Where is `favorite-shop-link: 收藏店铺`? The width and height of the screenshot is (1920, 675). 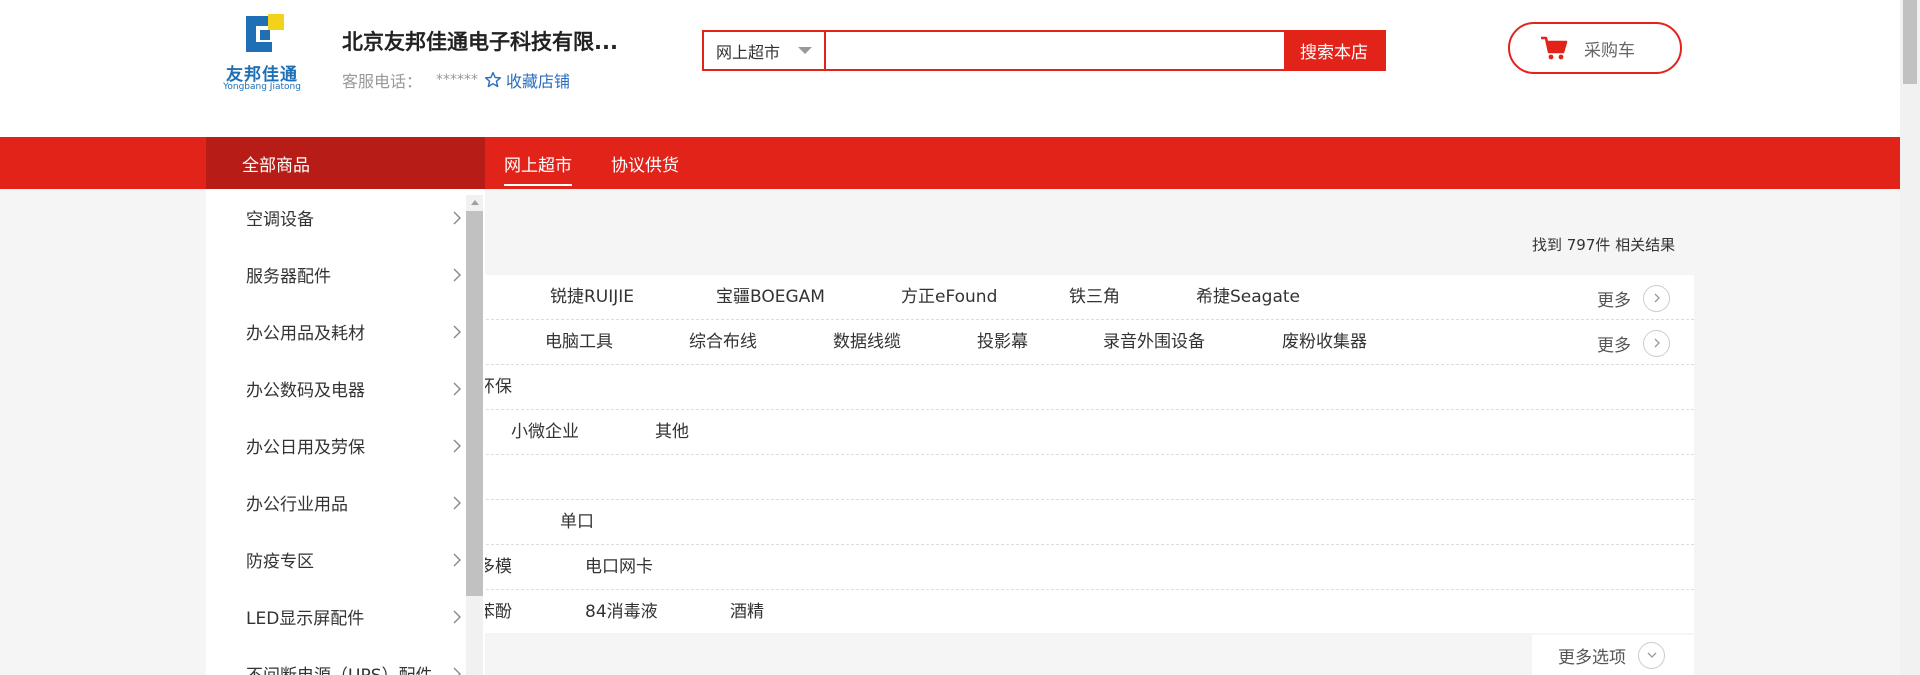 favorite-shop-link: 收藏店铺 is located at coordinates (527, 80).